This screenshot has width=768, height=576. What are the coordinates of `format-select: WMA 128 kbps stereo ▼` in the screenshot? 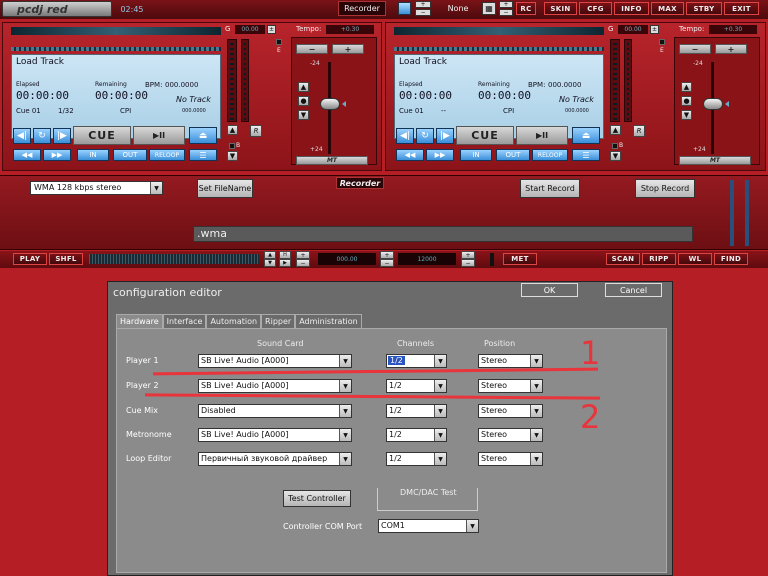 It's located at (96, 188).